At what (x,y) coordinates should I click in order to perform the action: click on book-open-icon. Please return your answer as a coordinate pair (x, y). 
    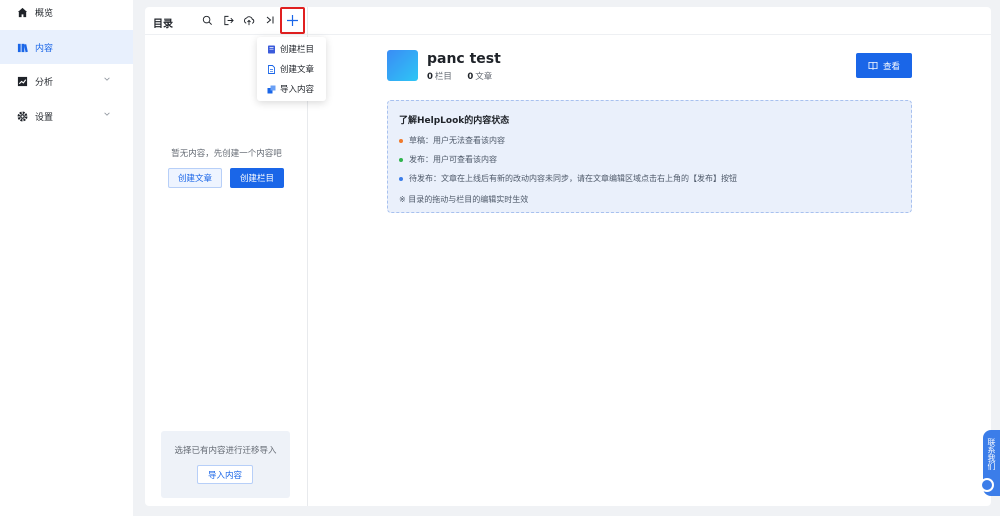
    Looking at the image, I should click on (873, 65).